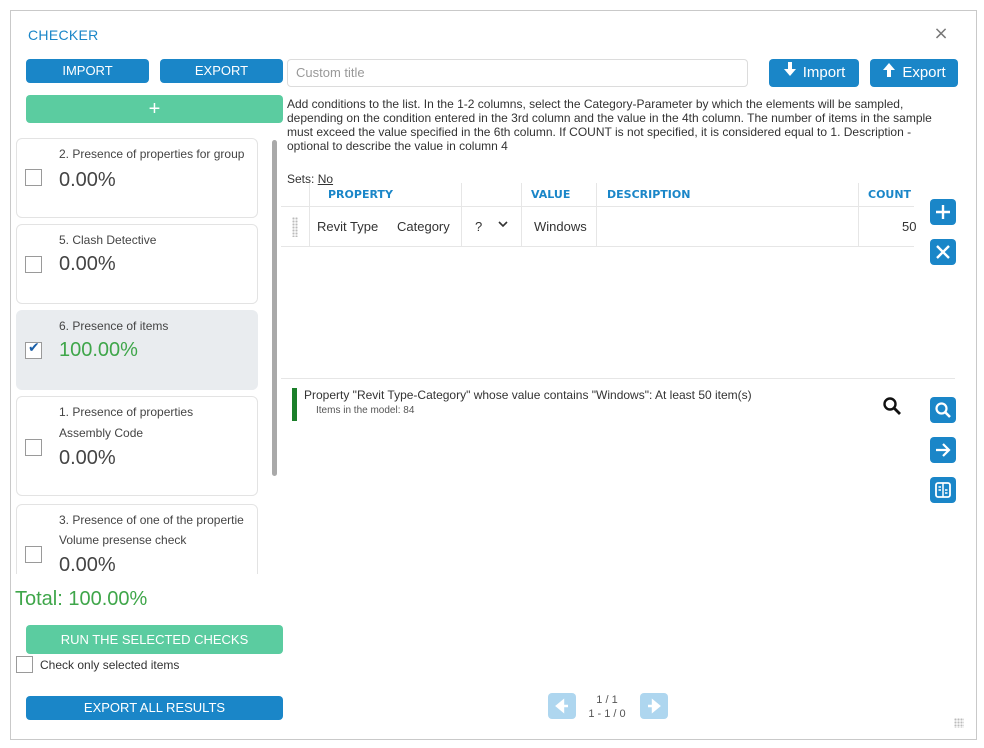 The width and height of the screenshot is (984, 748). Describe the element at coordinates (517, 73) in the screenshot. I see `custom-title-input: Custom title` at that location.